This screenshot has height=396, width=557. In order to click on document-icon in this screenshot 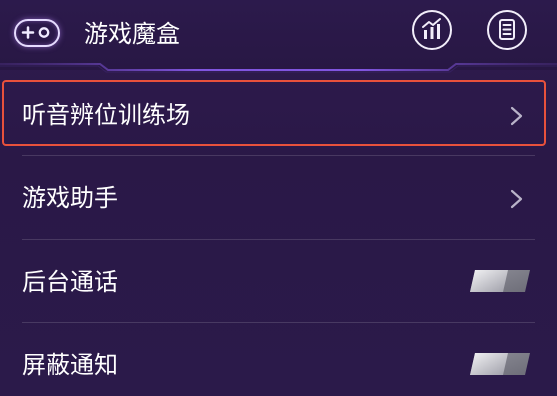, I will do `click(507, 30)`.